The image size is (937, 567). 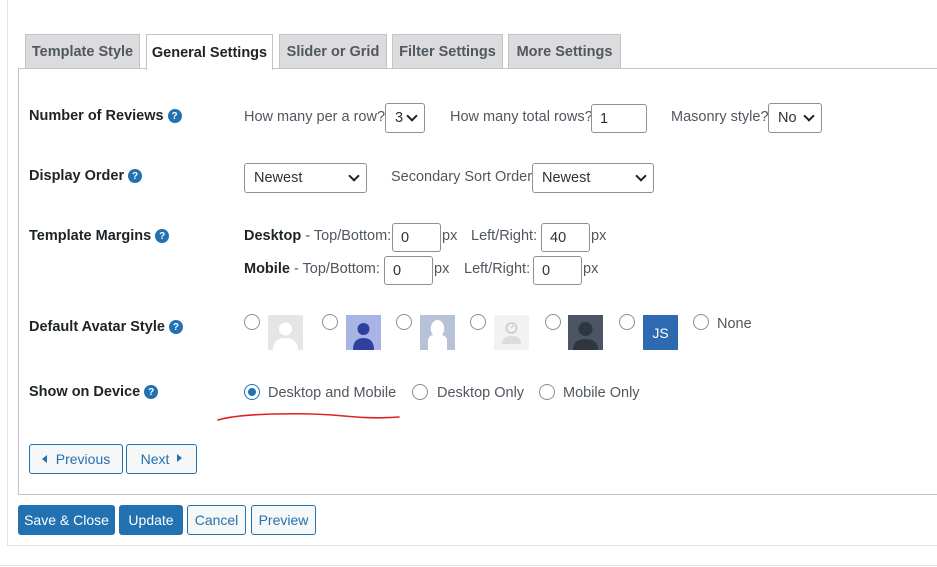 I want to click on mobile-left-right-label: Left/Right:, so click(x=497, y=269).